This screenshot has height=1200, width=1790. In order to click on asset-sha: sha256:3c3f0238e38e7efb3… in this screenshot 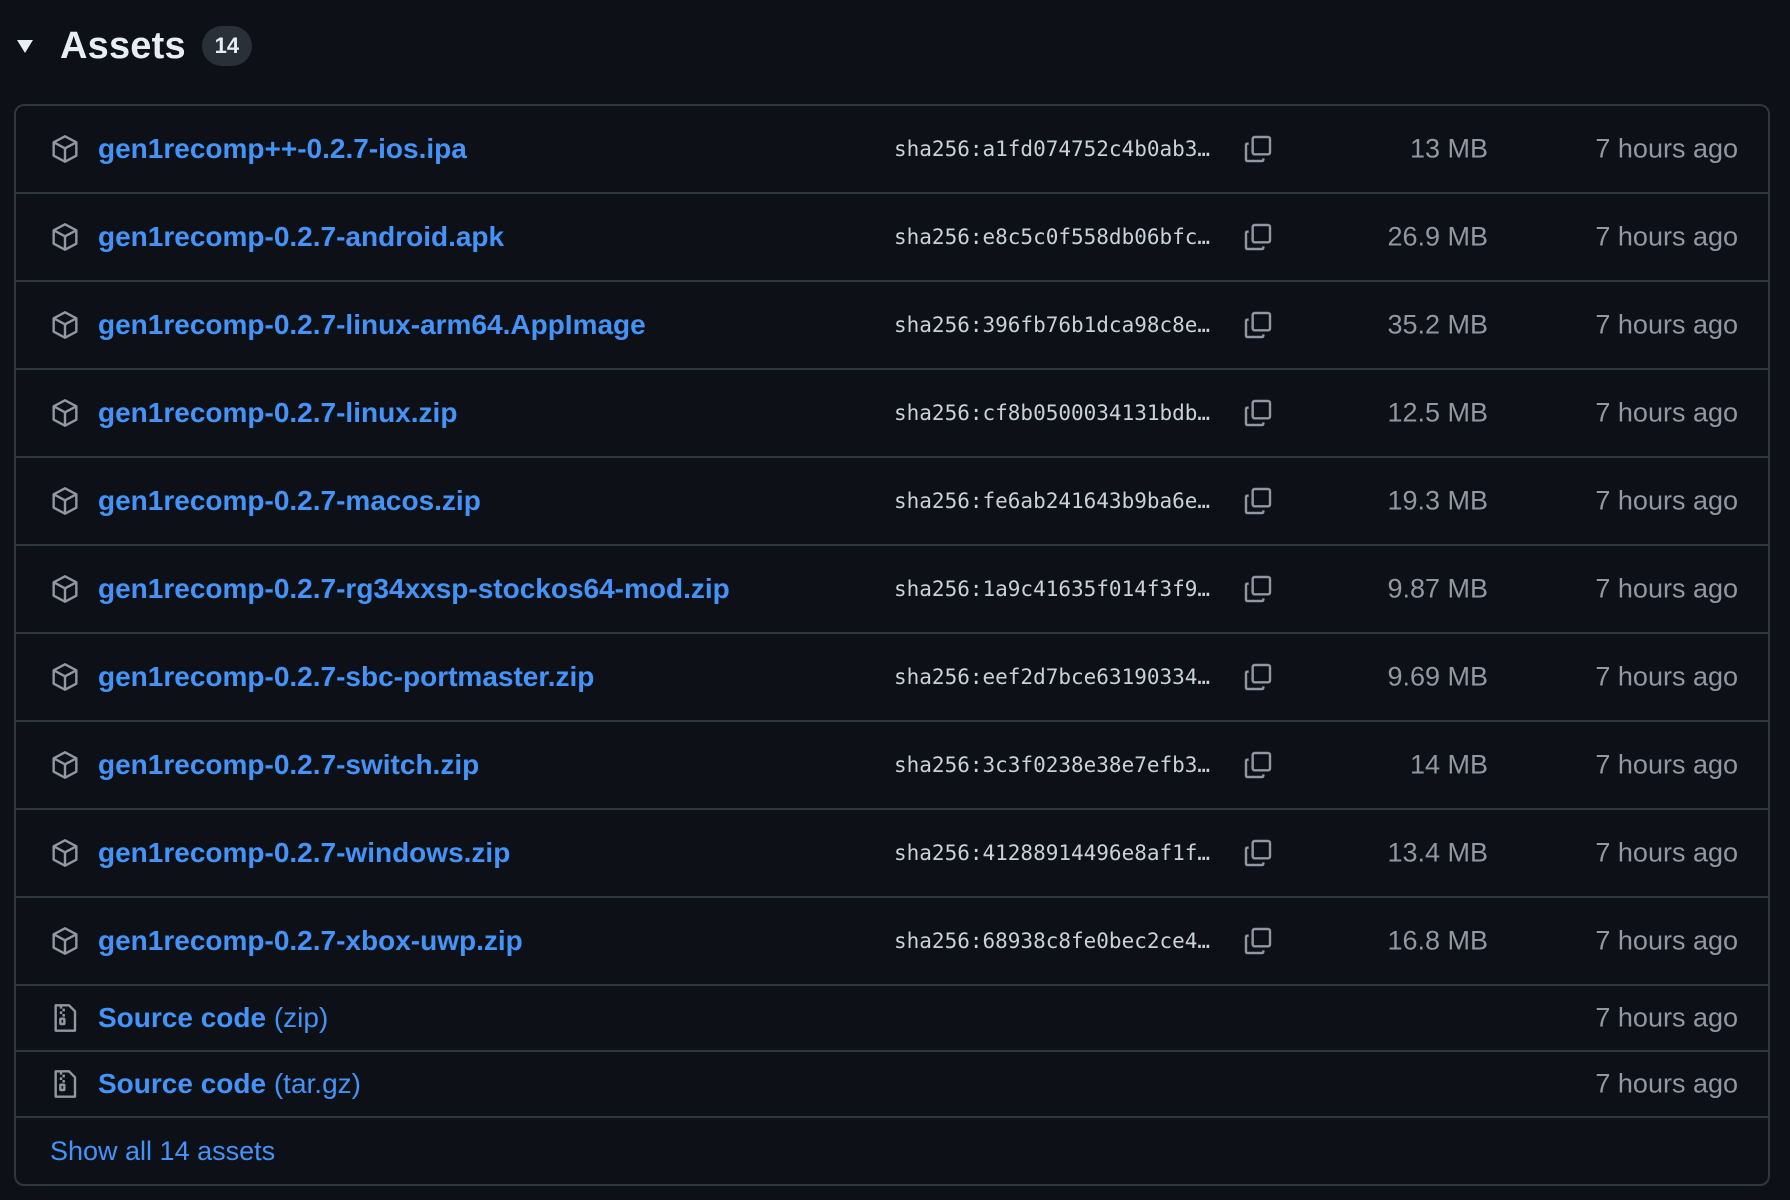, I will do `click(1052, 765)`.